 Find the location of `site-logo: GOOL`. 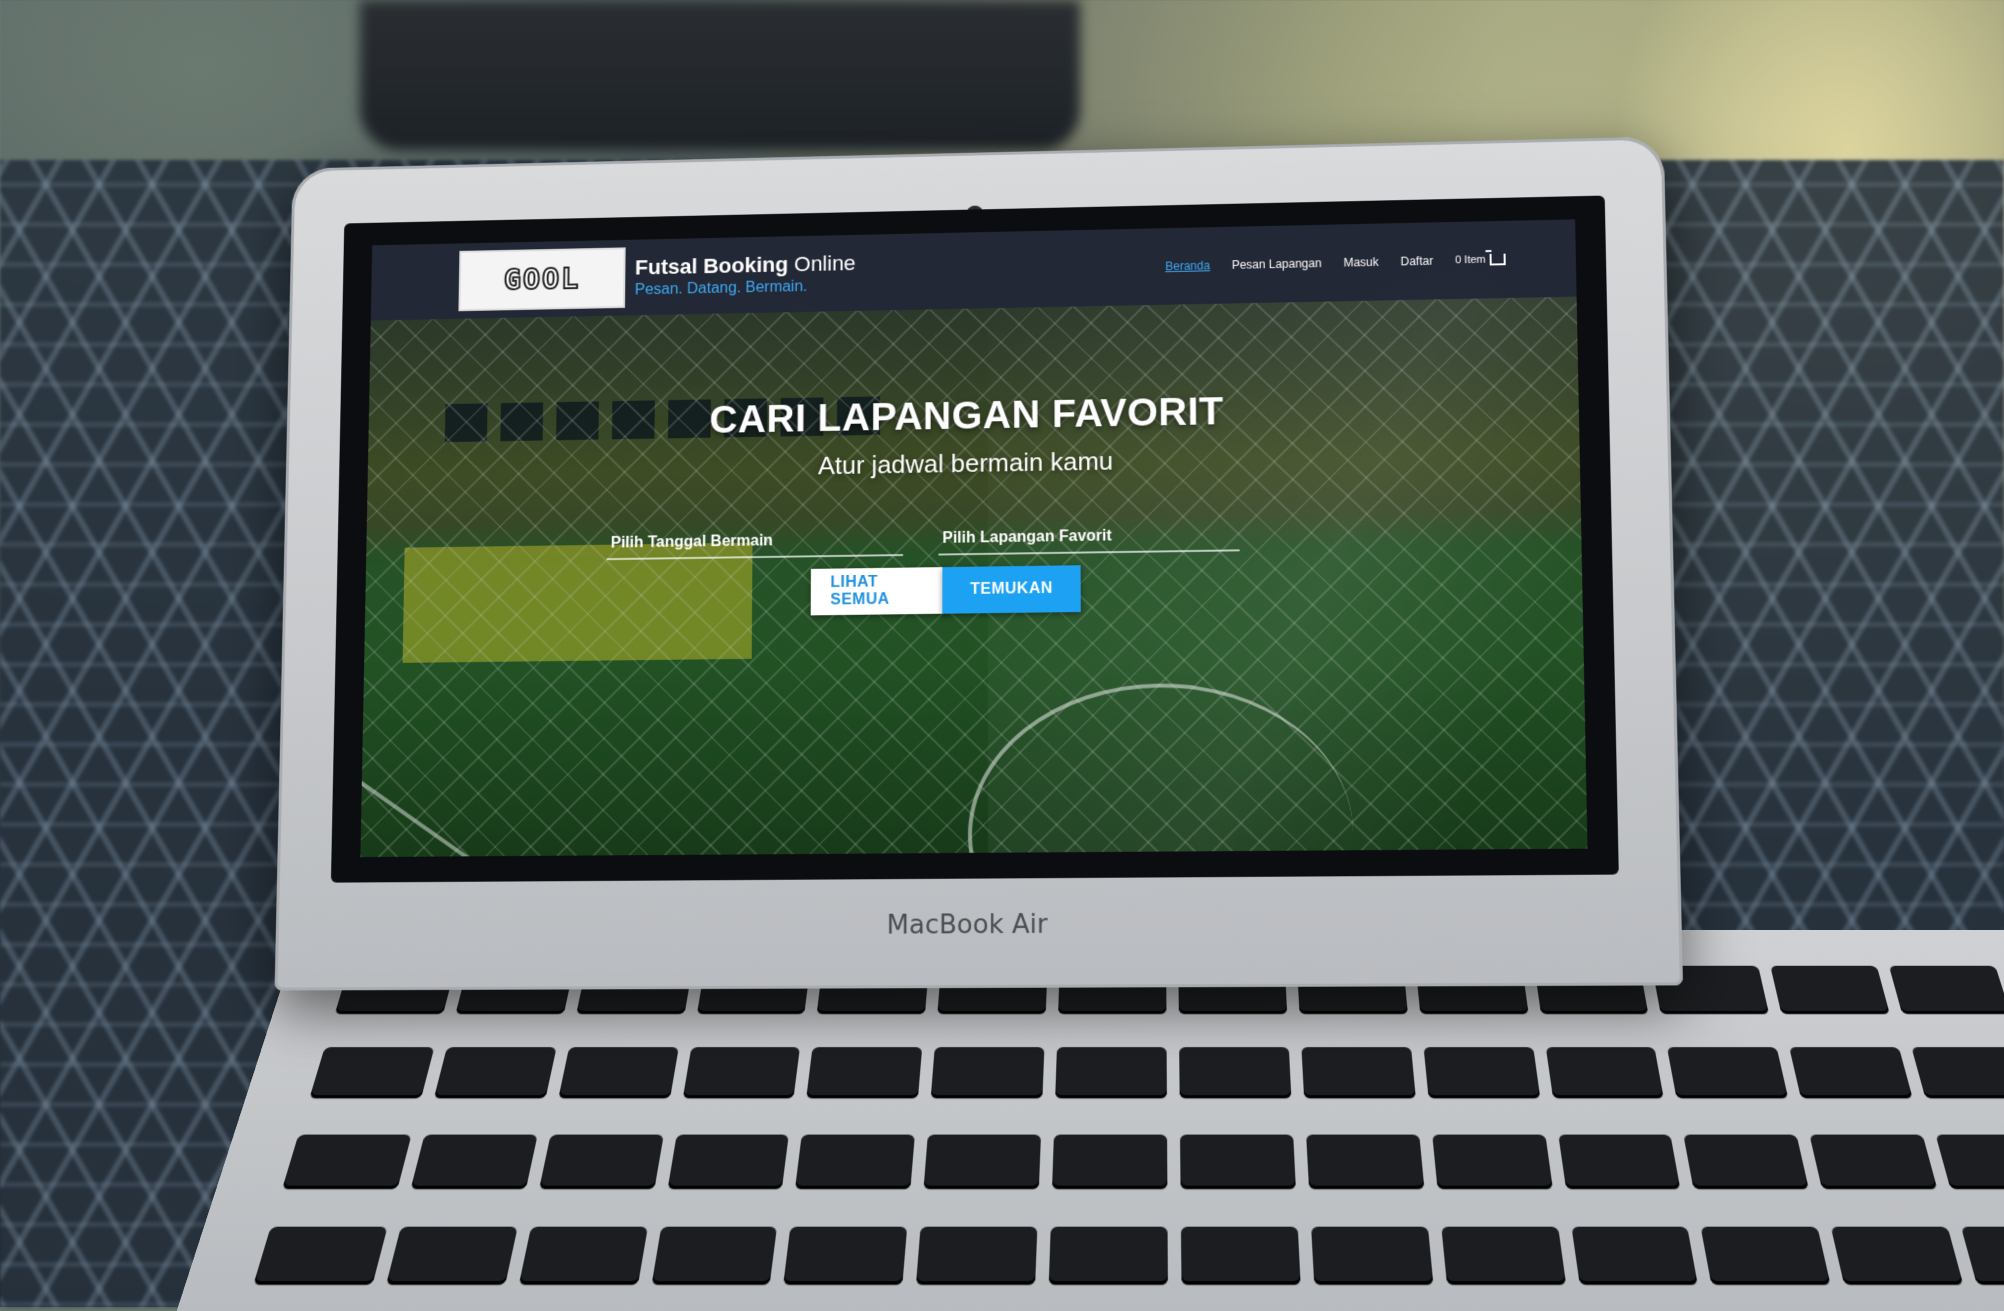

site-logo: GOOL is located at coordinates (542, 279).